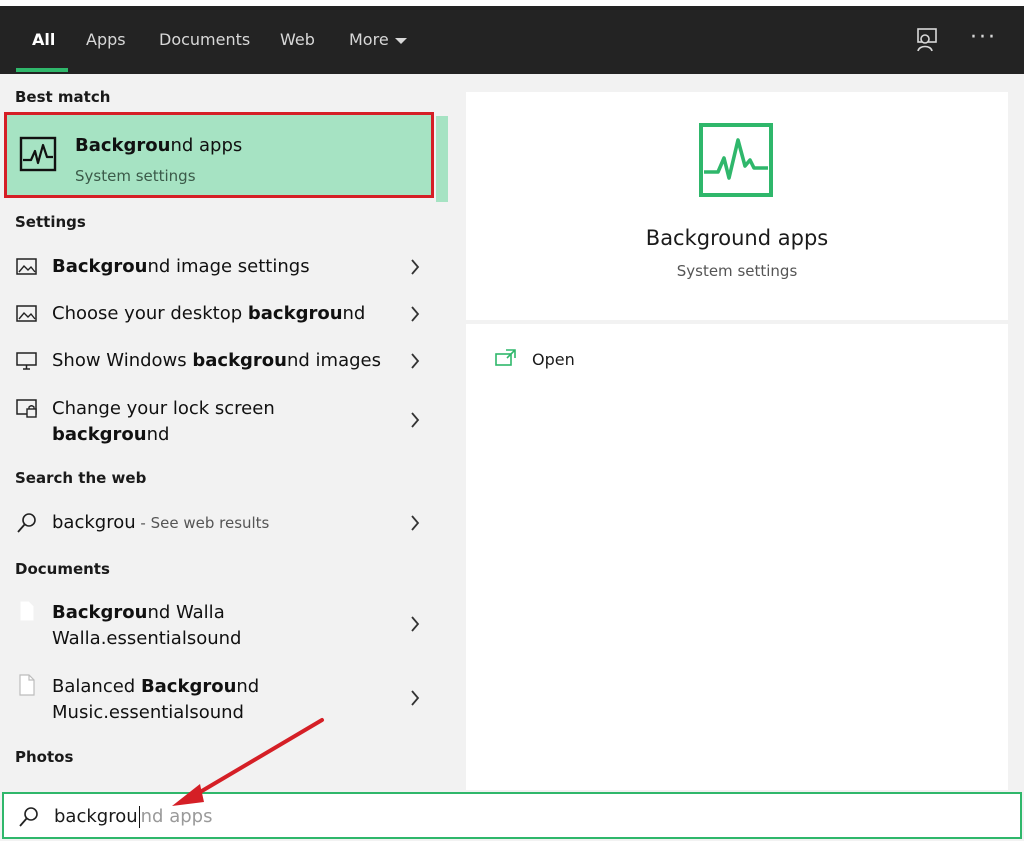 Image resolution: width=1024 pixels, height=841 pixels. Describe the element at coordinates (928, 40) in the screenshot. I see `feedback-icon` at that location.